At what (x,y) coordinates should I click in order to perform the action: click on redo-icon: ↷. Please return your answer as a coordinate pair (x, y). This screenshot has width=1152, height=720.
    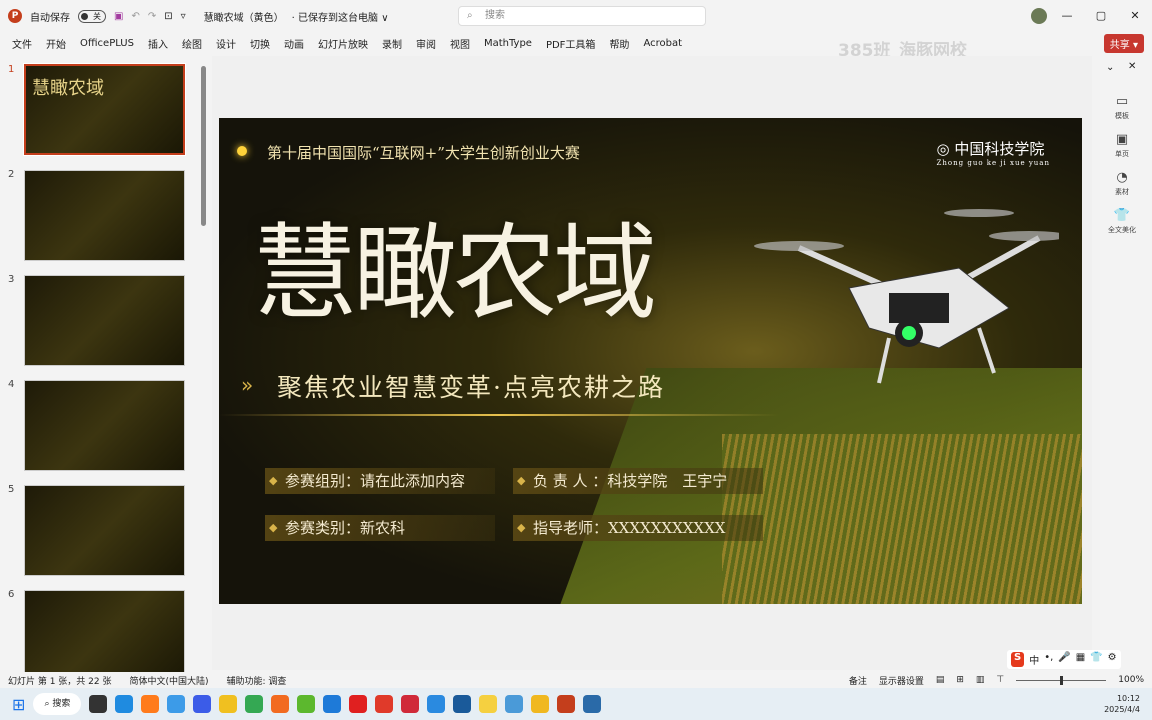
    Looking at the image, I should click on (152, 16).